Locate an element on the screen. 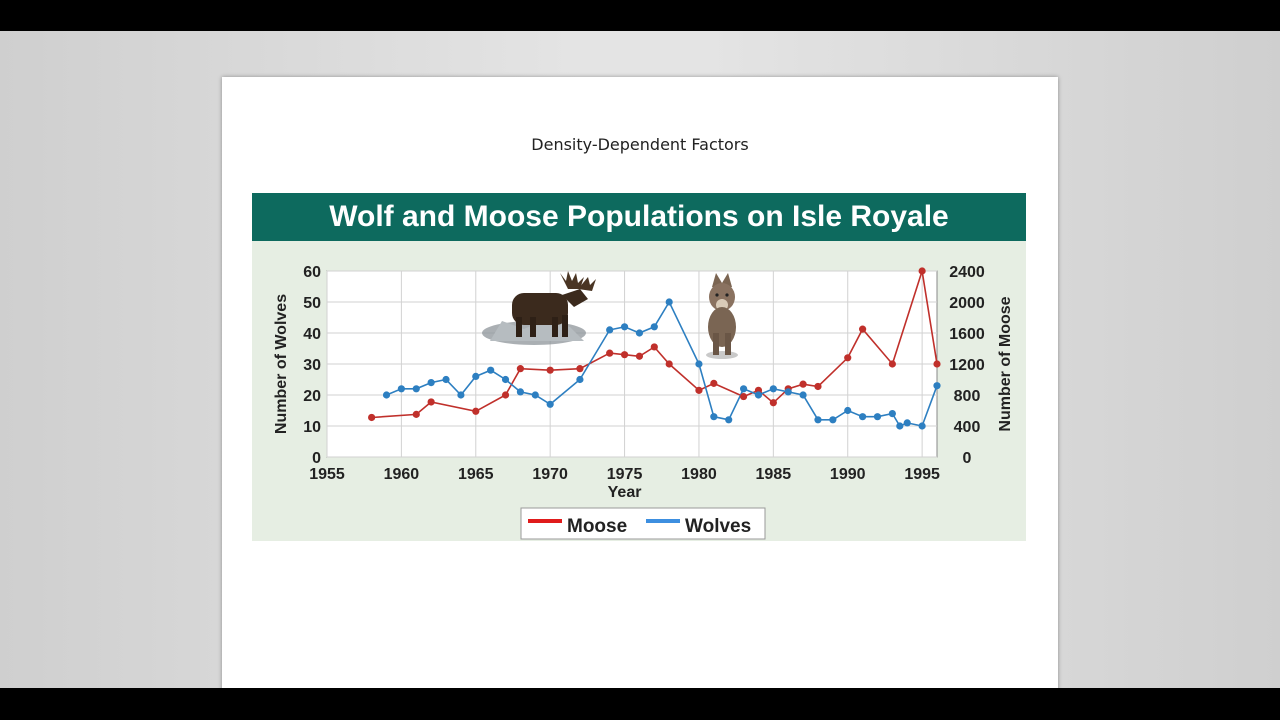  x-tick-label: 1990 is located at coordinates (848, 474).